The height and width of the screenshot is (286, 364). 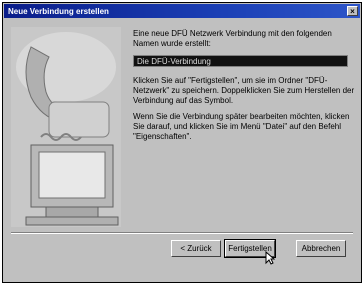 What do you see at coordinates (58, 11) in the screenshot?
I see `window-title: Neue Verbindung erstellen` at bounding box center [58, 11].